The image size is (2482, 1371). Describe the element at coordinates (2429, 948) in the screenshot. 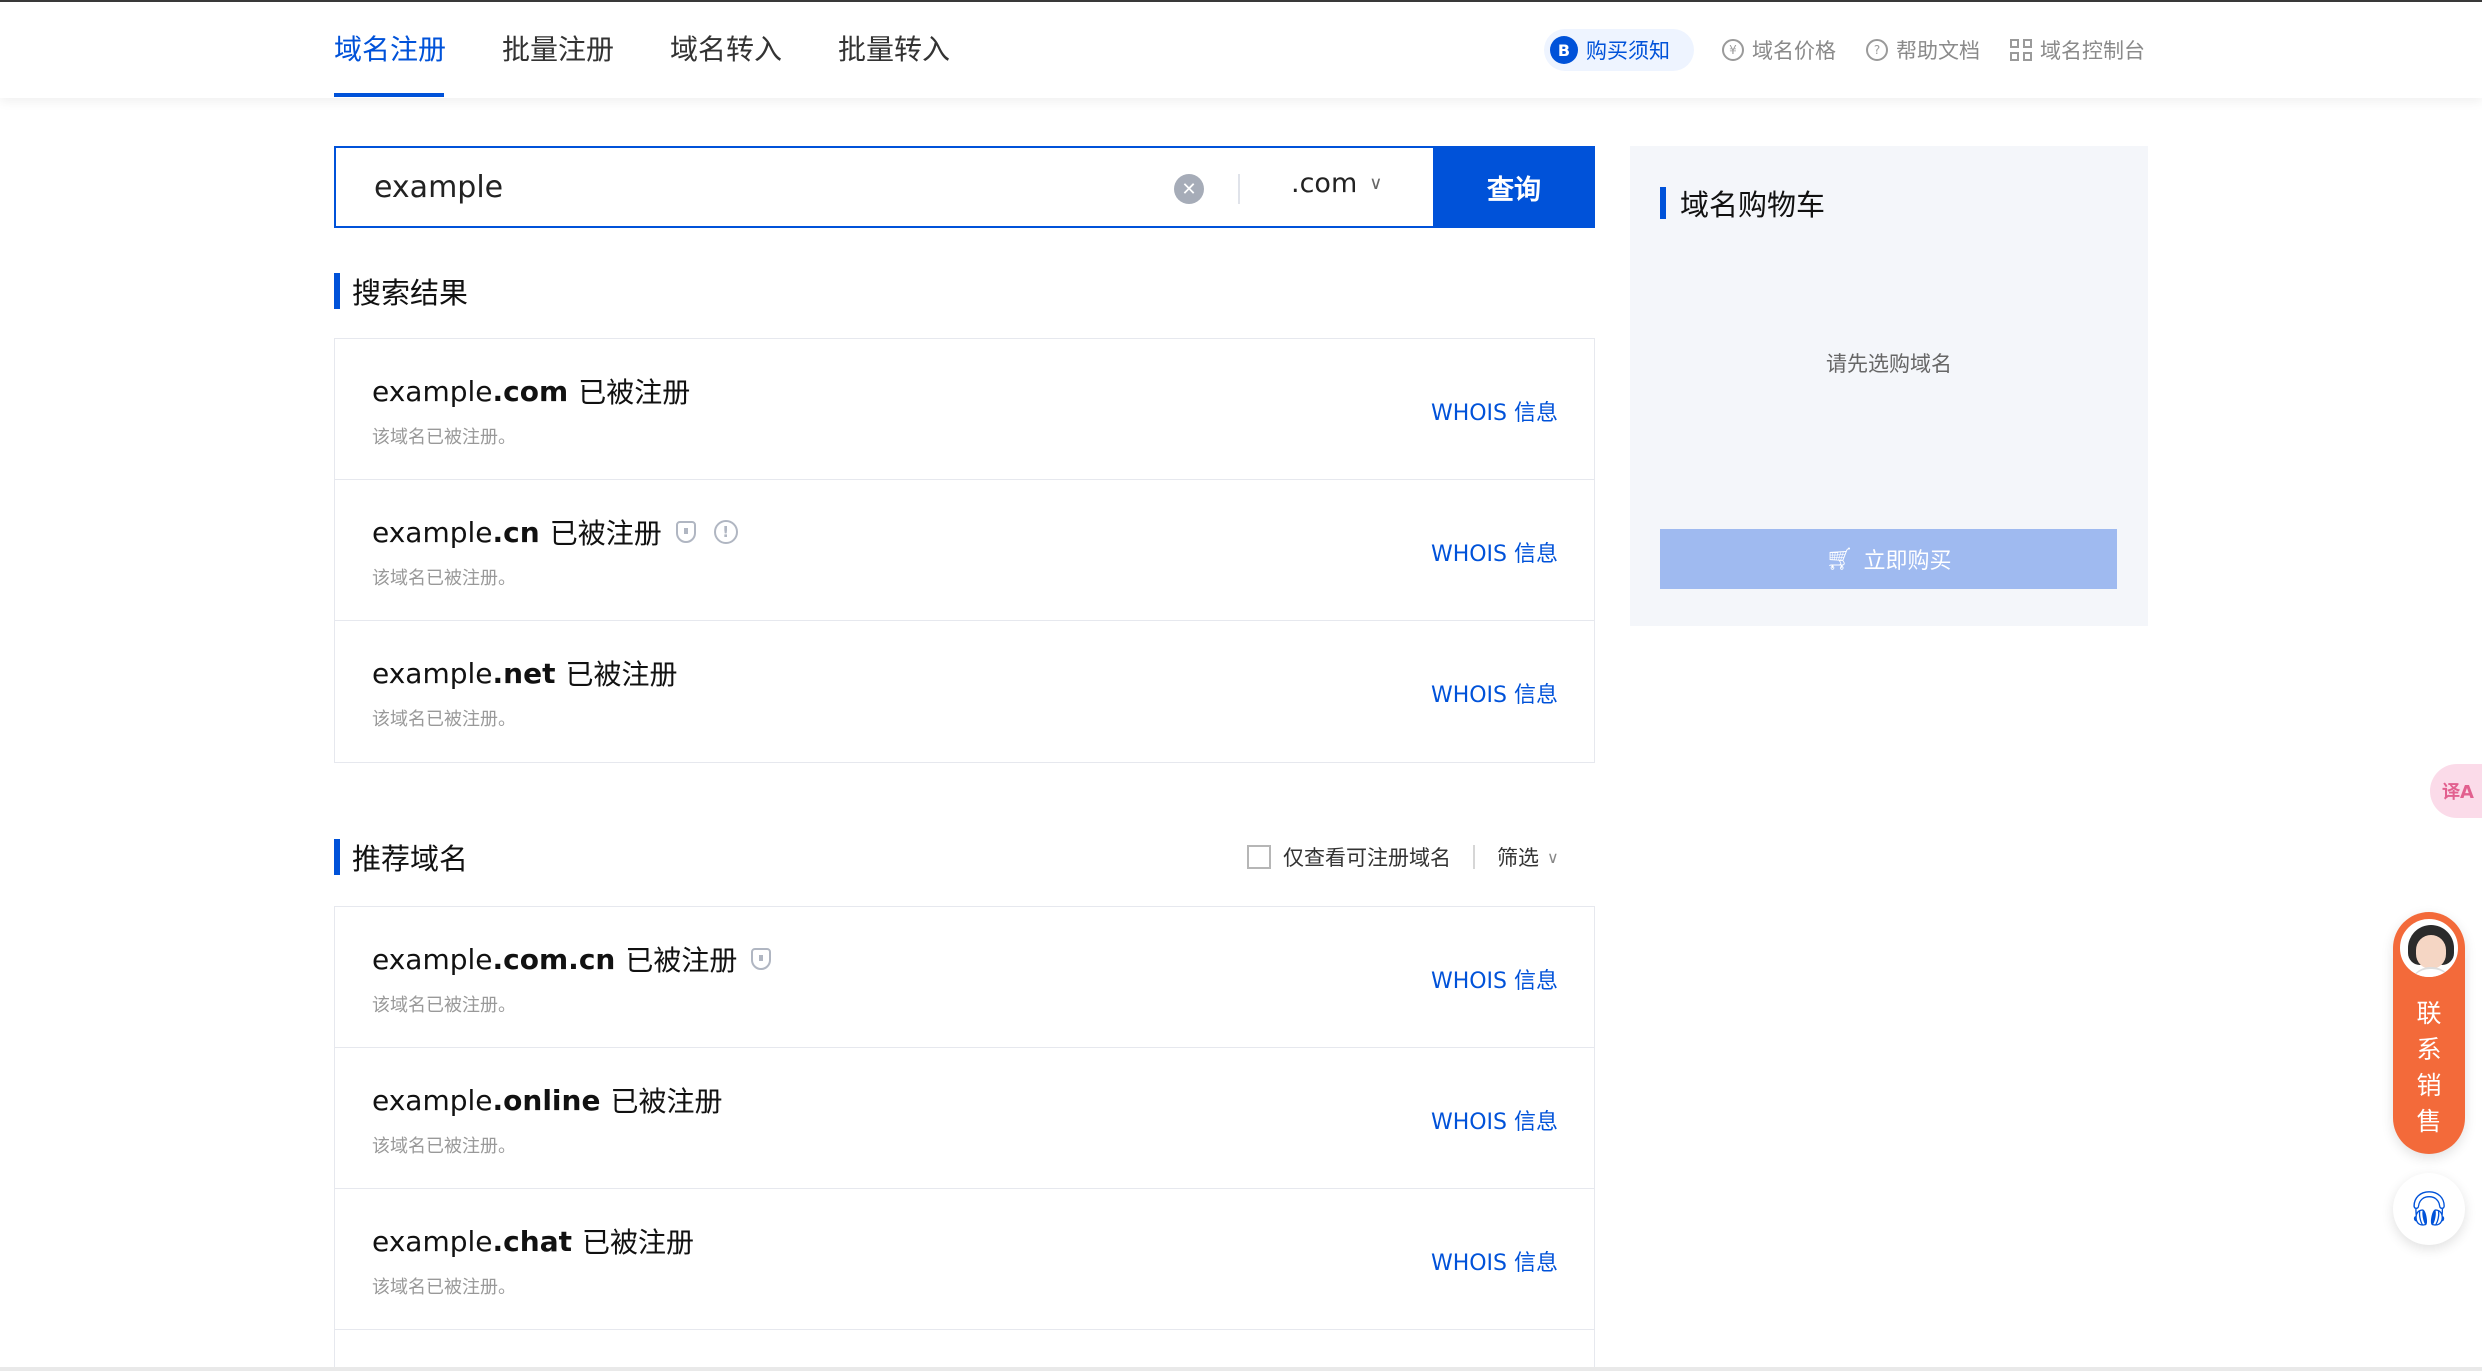

I see `sales-avatar` at that location.